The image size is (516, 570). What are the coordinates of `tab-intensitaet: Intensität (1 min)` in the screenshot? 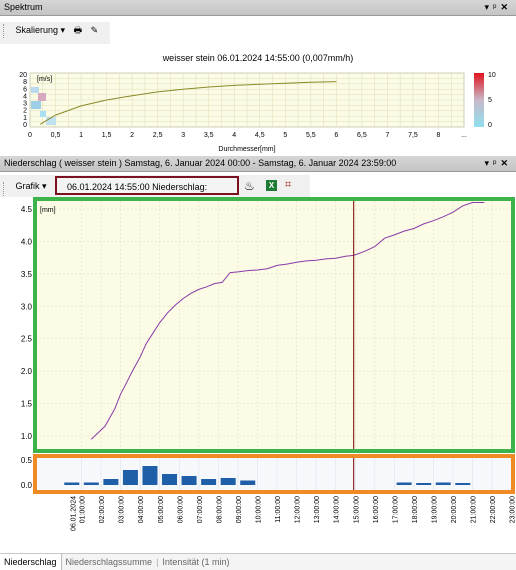 It's located at (195, 562).